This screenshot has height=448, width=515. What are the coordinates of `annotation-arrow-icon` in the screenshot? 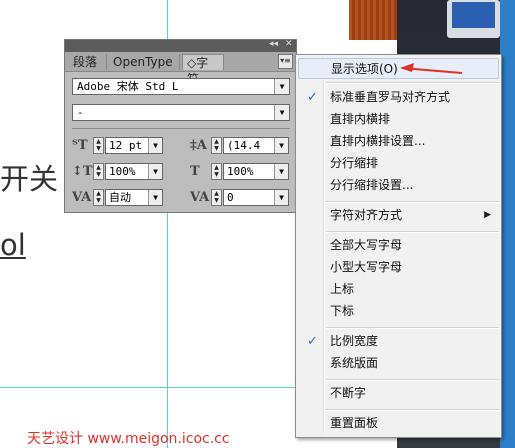 It's located at (431, 68).